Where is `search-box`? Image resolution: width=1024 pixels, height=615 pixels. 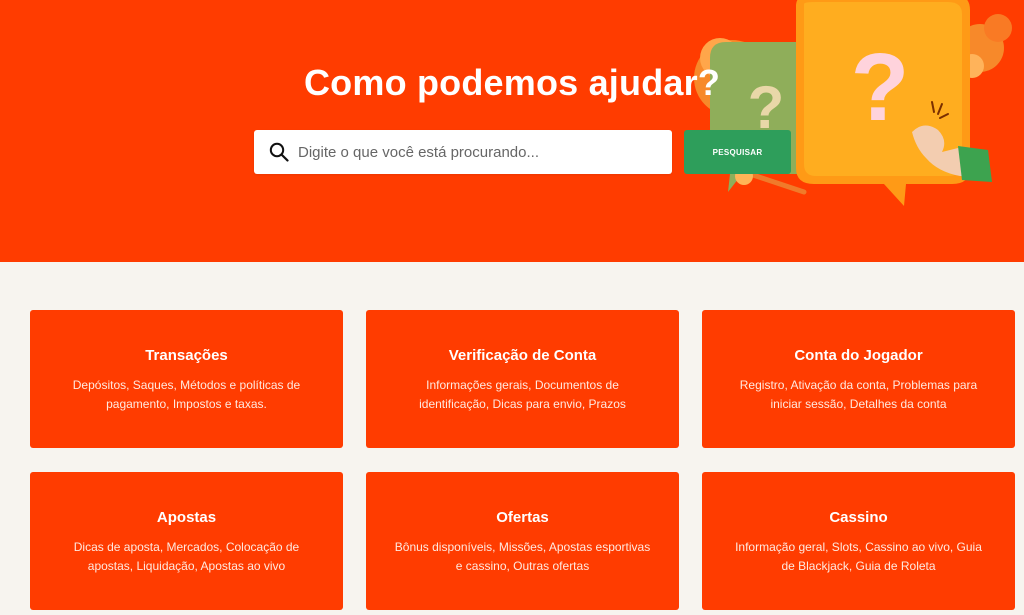
search-box is located at coordinates (463, 152).